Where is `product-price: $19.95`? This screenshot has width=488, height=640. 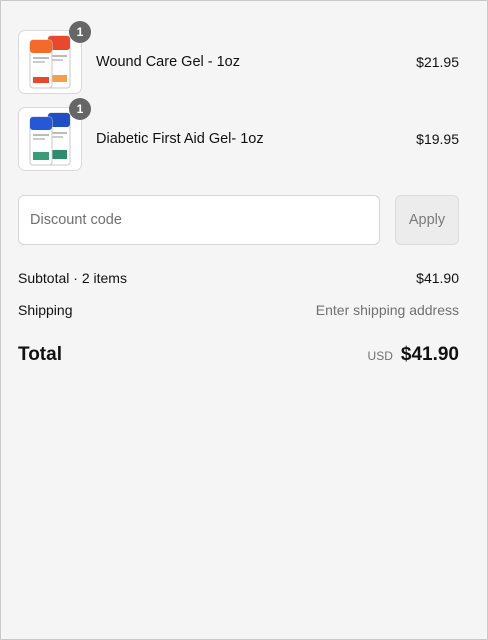 product-price: $19.95 is located at coordinates (437, 139).